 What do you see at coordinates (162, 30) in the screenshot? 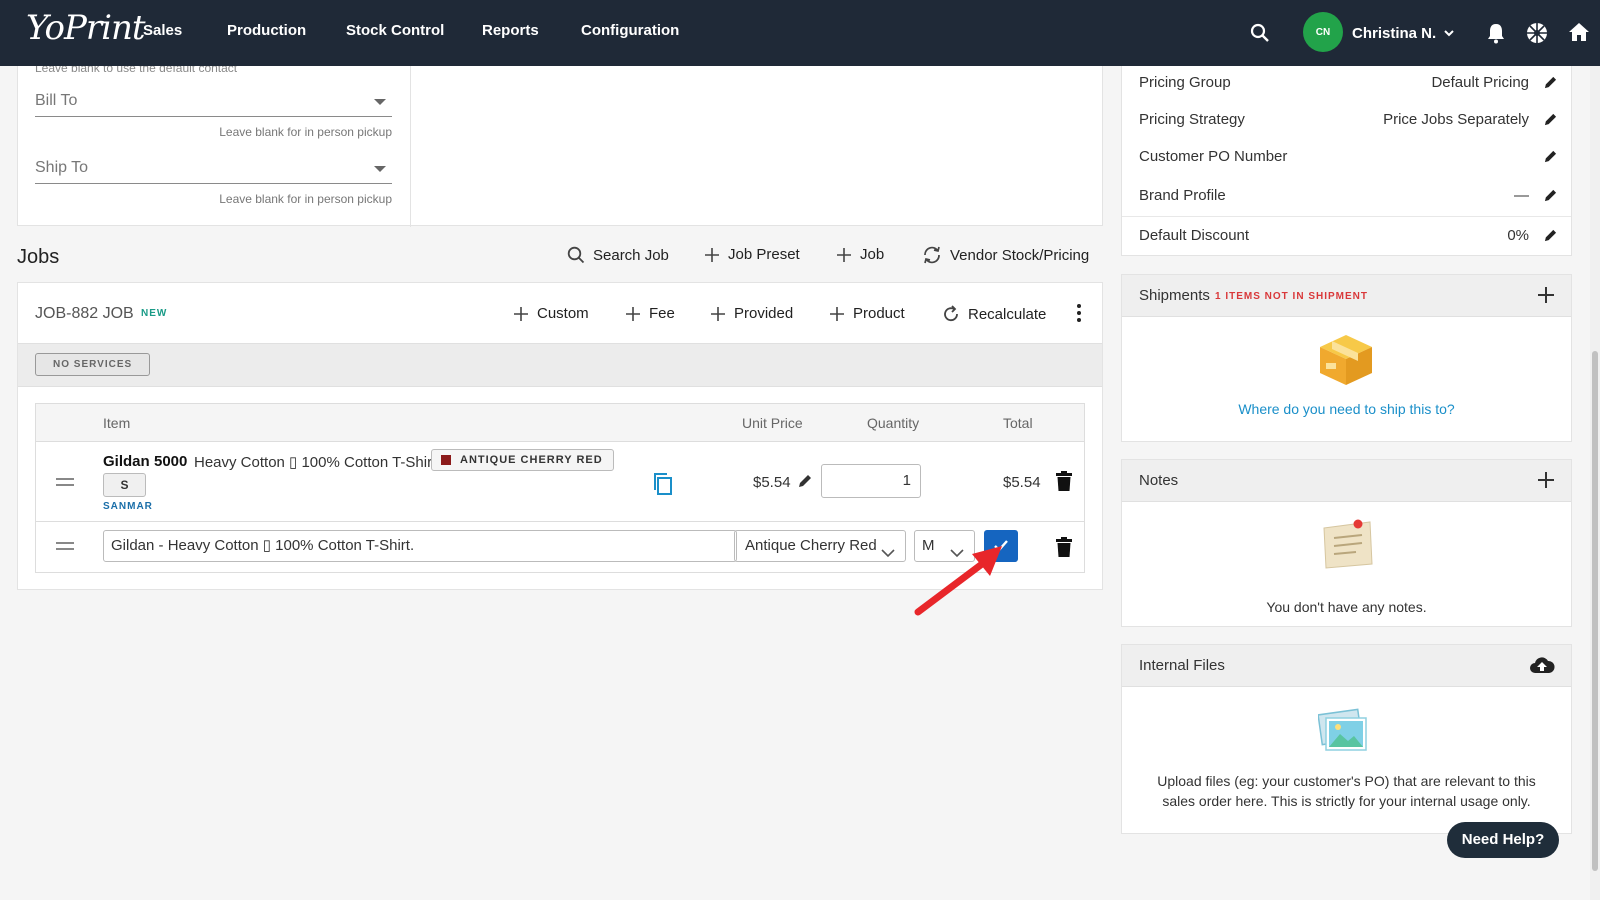
I see `nav-sales: Sales` at bounding box center [162, 30].